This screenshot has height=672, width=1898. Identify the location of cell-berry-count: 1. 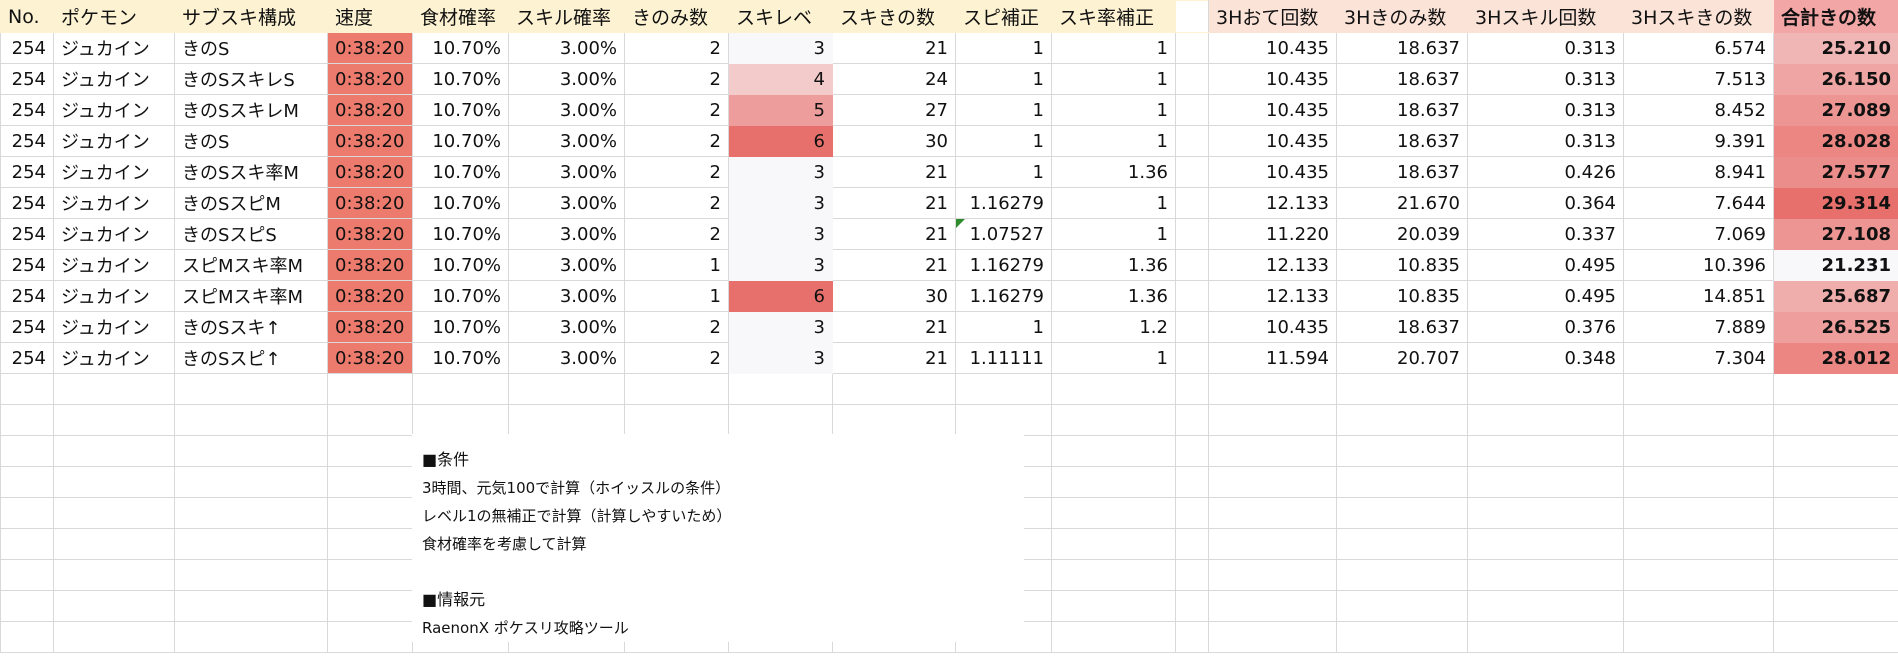
(676, 296).